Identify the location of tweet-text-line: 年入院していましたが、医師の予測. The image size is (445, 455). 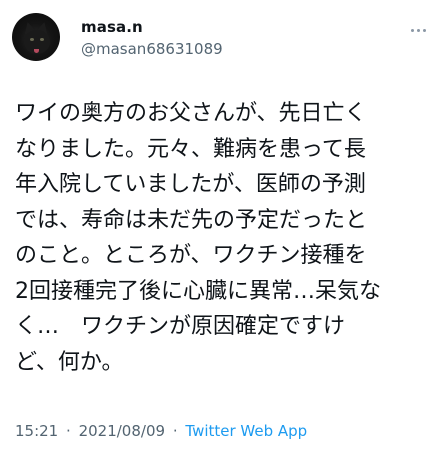
(190, 184).